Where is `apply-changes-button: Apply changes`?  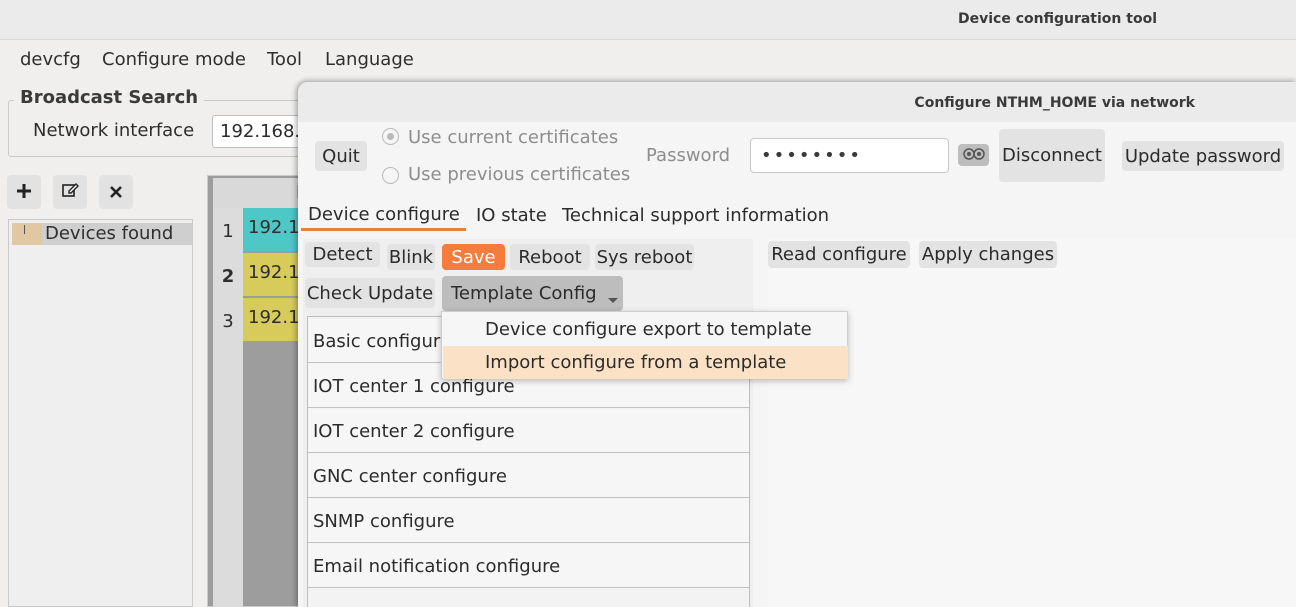
apply-changes-button: Apply changes is located at coordinates (988, 254).